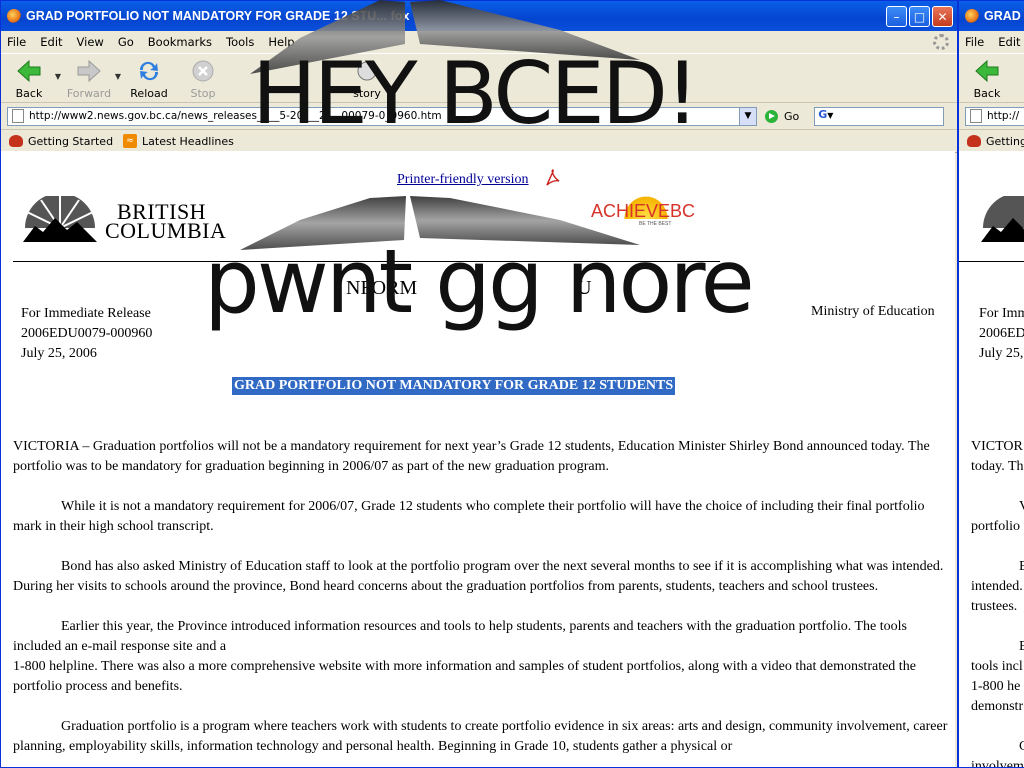 This screenshot has height=768, width=1024. I want to click on bookmark-getting-started-2: Getting, so click(995, 141).